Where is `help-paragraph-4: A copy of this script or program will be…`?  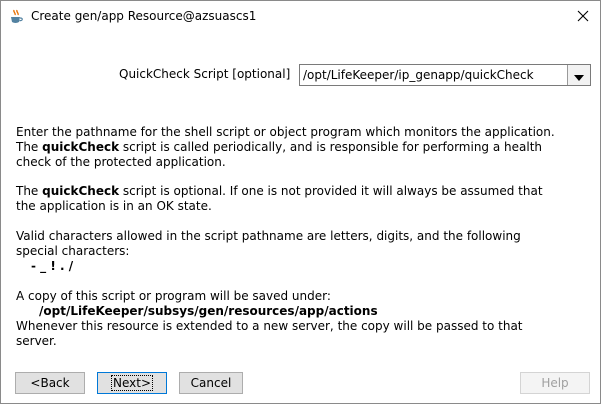 help-paragraph-4: A copy of this script or program will be… is located at coordinates (303, 296).